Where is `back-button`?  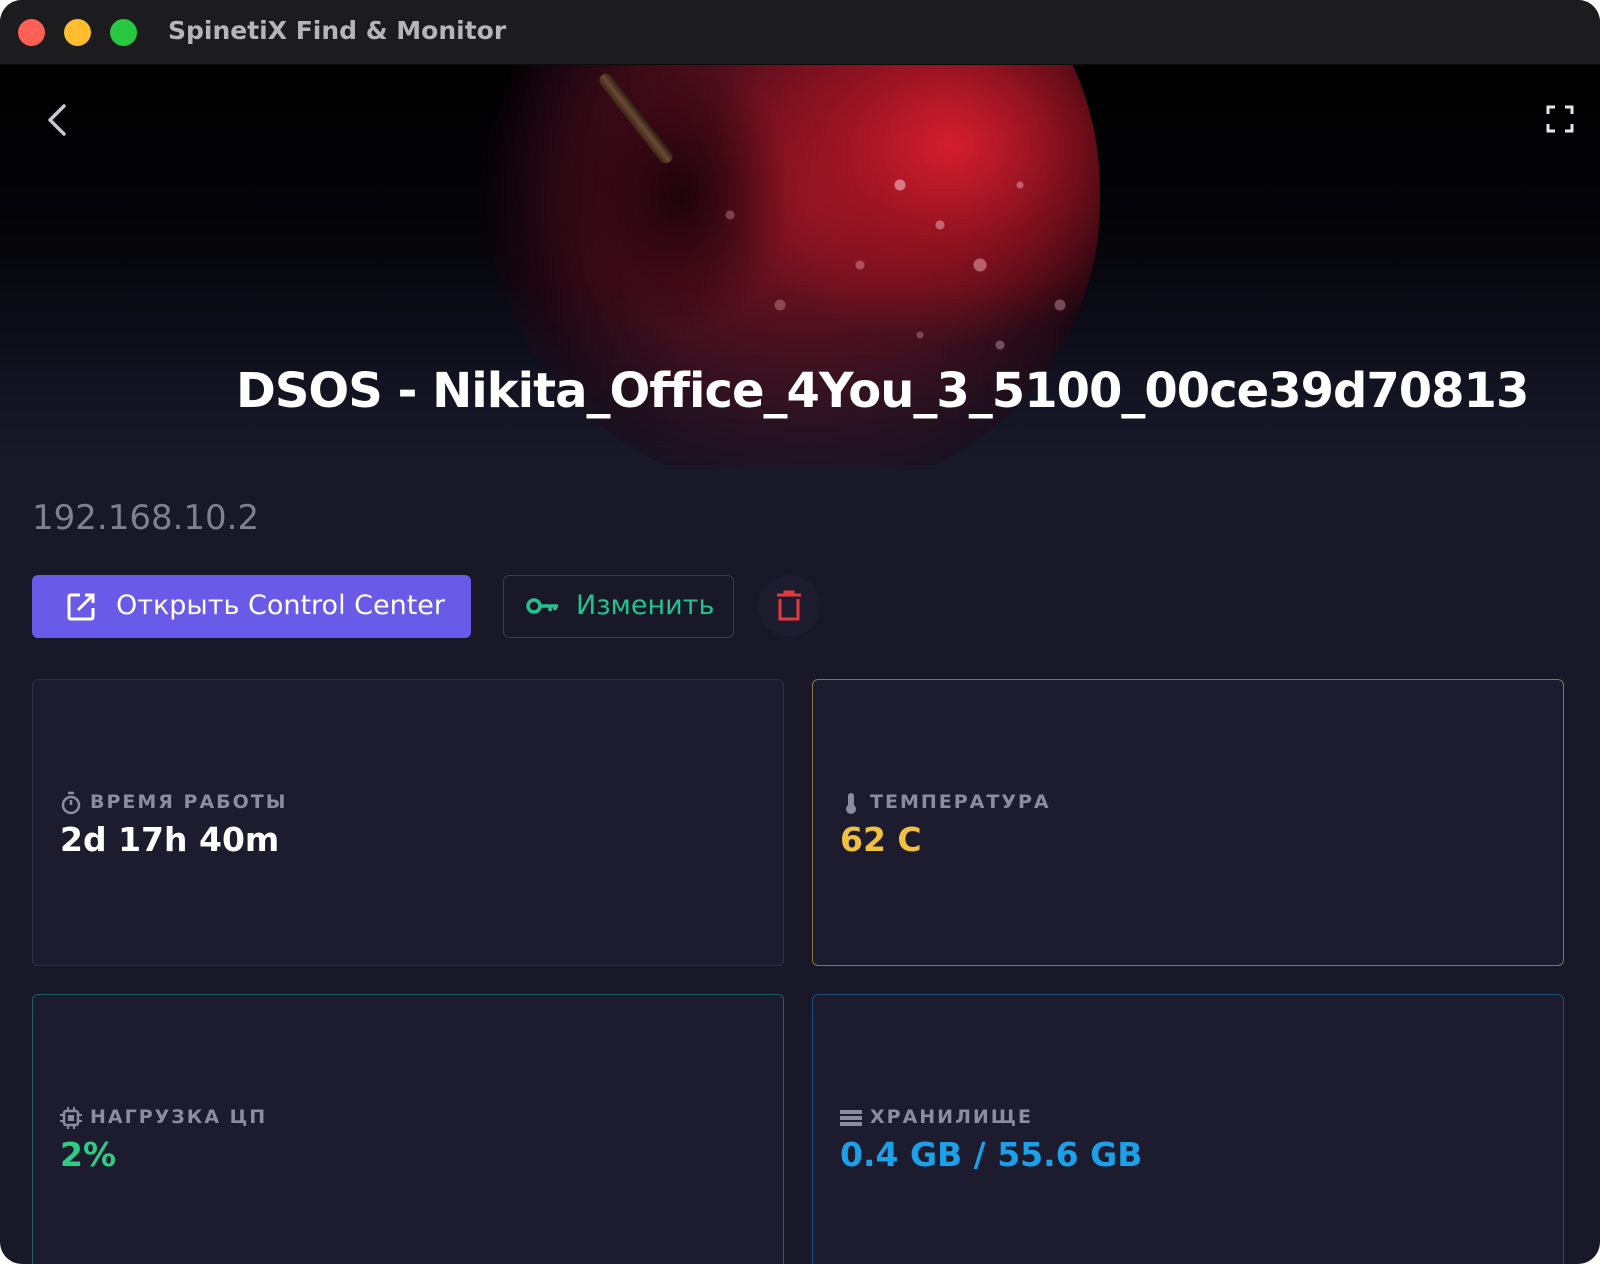 back-button is located at coordinates (58, 120).